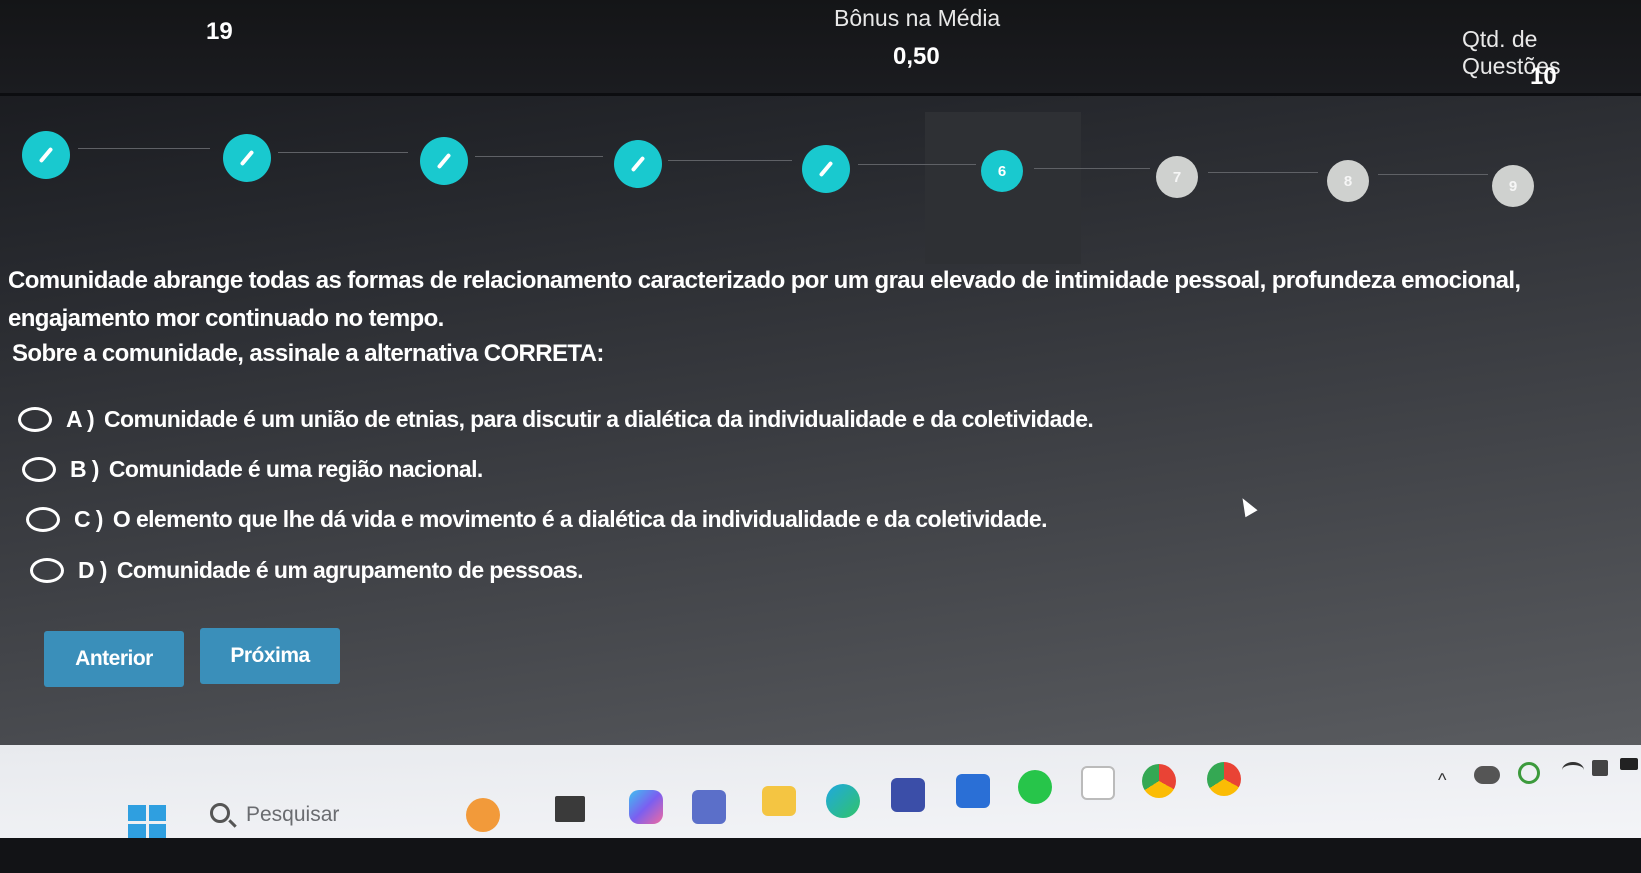  Describe the element at coordinates (219, 31) in the screenshot. I see `header-left-value: 19` at that location.